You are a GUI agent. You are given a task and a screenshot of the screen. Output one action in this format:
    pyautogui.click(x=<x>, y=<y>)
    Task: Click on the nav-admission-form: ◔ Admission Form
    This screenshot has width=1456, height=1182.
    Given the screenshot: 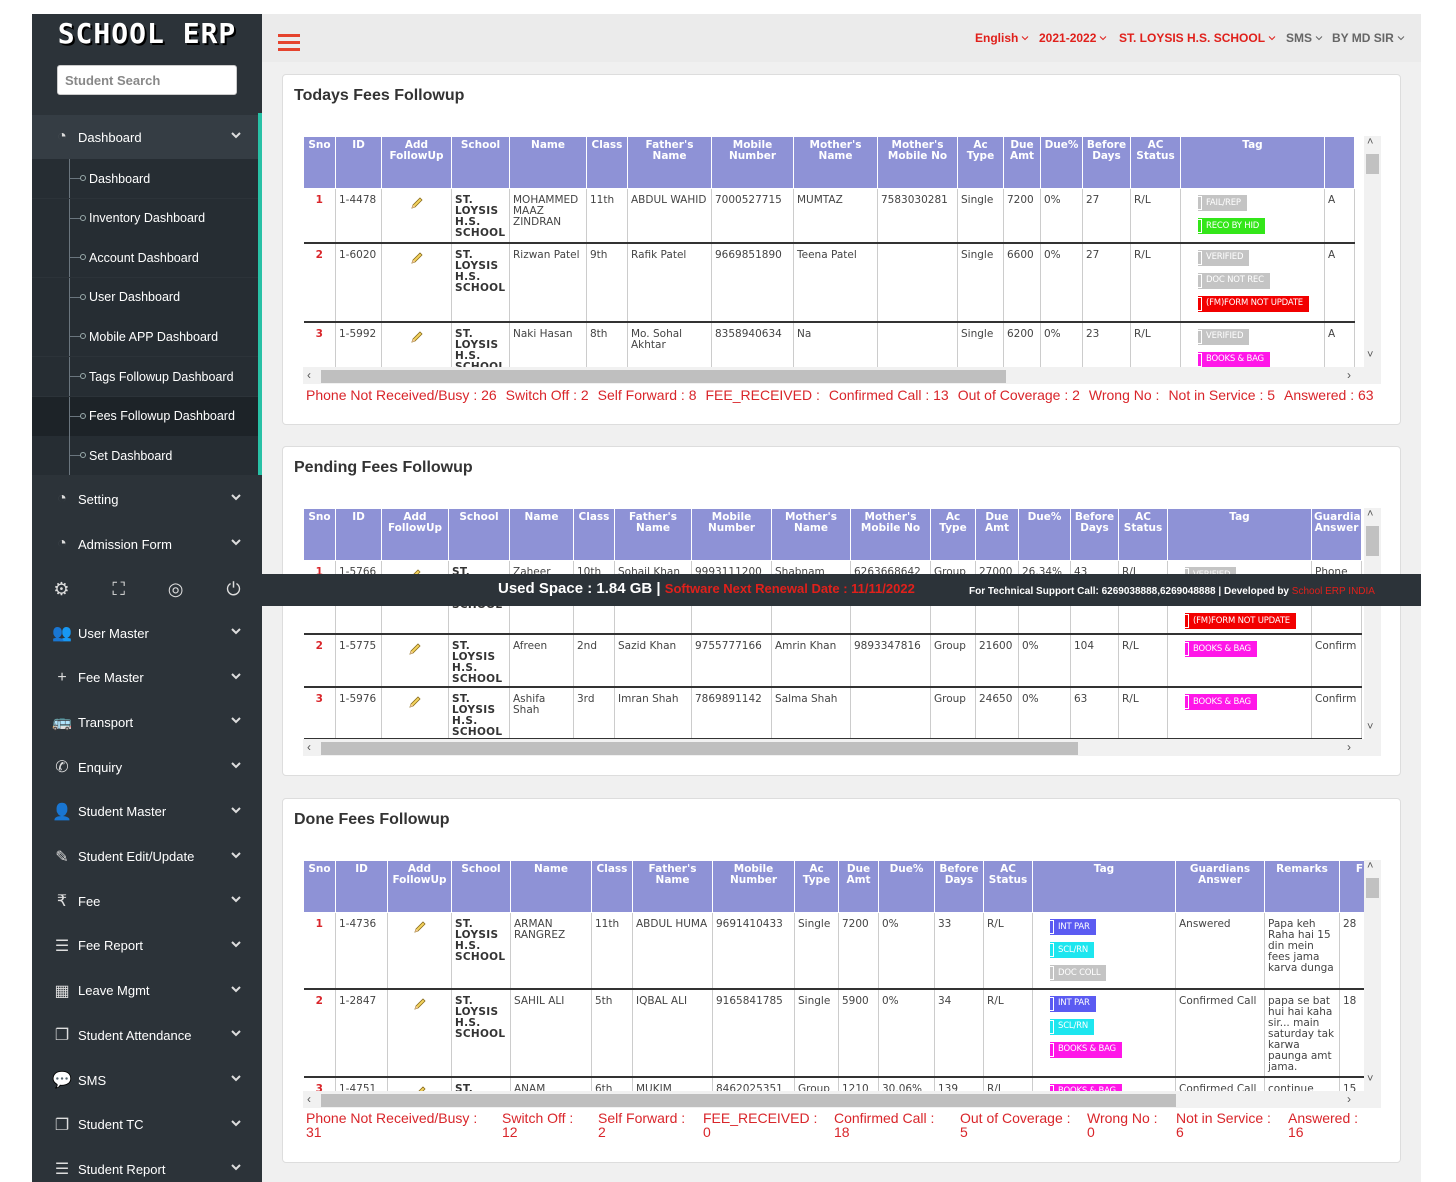 What is the action you would take?
    pyautogui.click(x=147, y=544)
    